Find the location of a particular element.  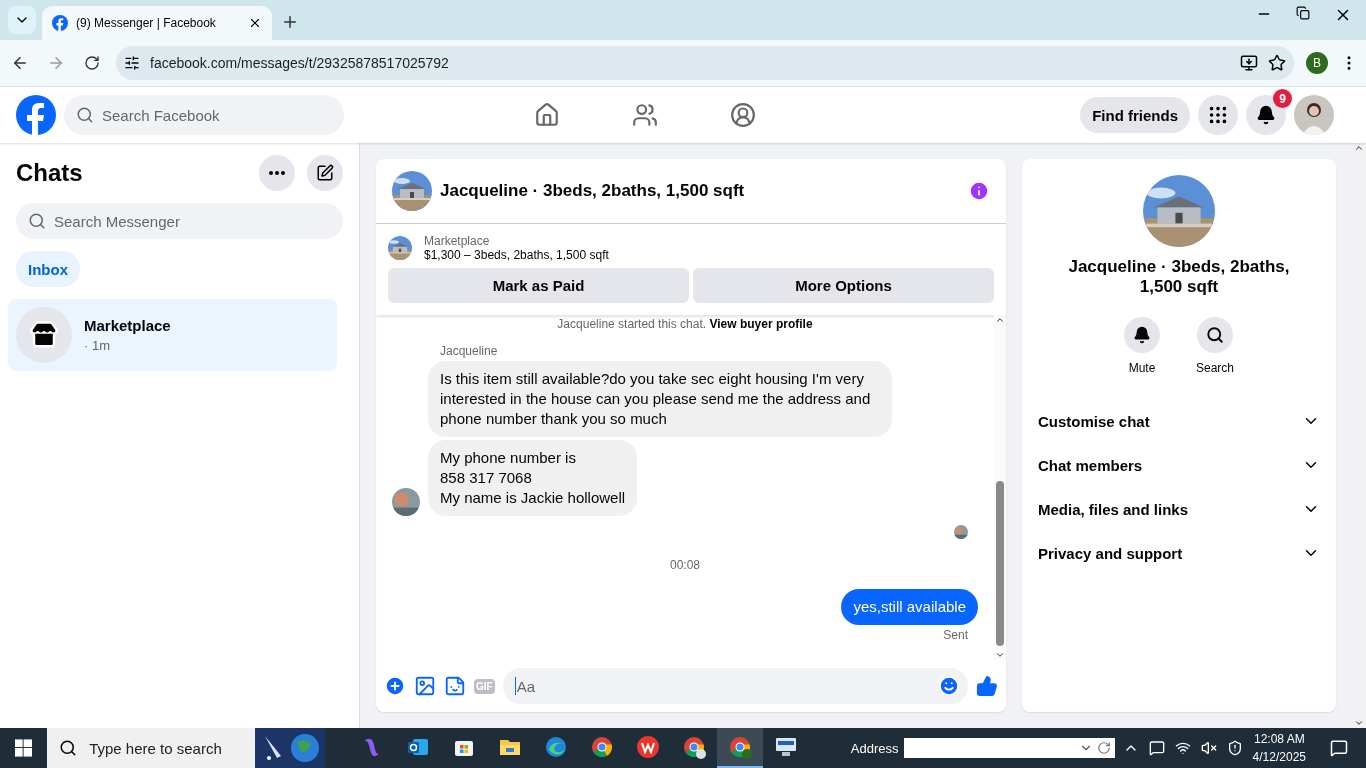

clock: 12:08 AM 4/12/2025 is located at coordinates (1279, 748).